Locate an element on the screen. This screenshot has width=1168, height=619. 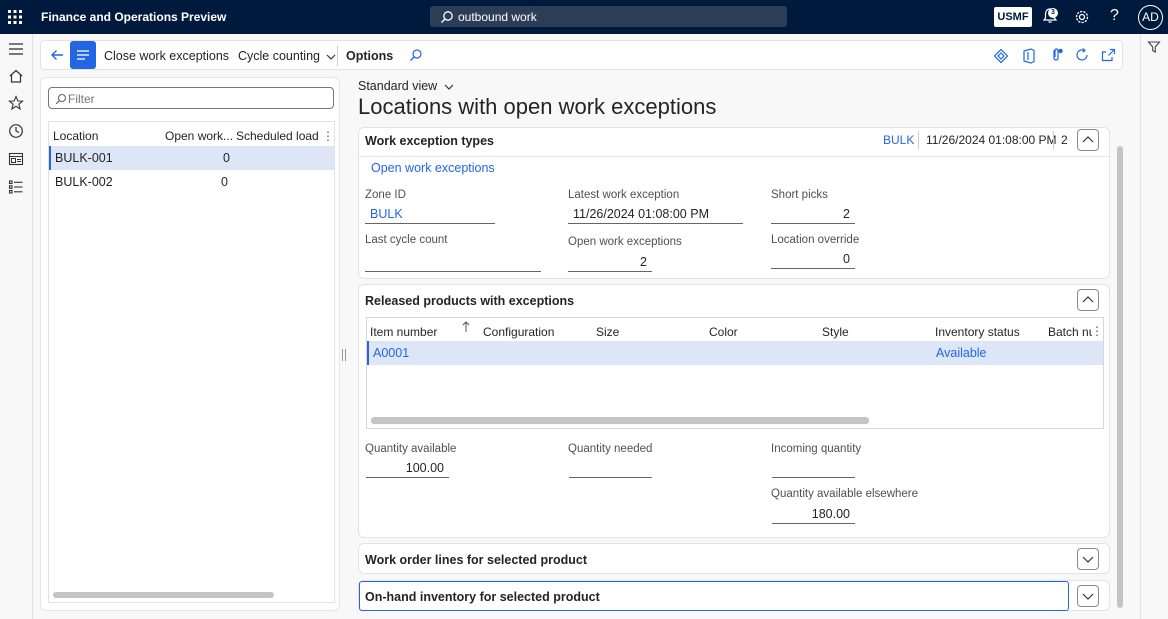
right-pane is located at coordinates (1154, 326).